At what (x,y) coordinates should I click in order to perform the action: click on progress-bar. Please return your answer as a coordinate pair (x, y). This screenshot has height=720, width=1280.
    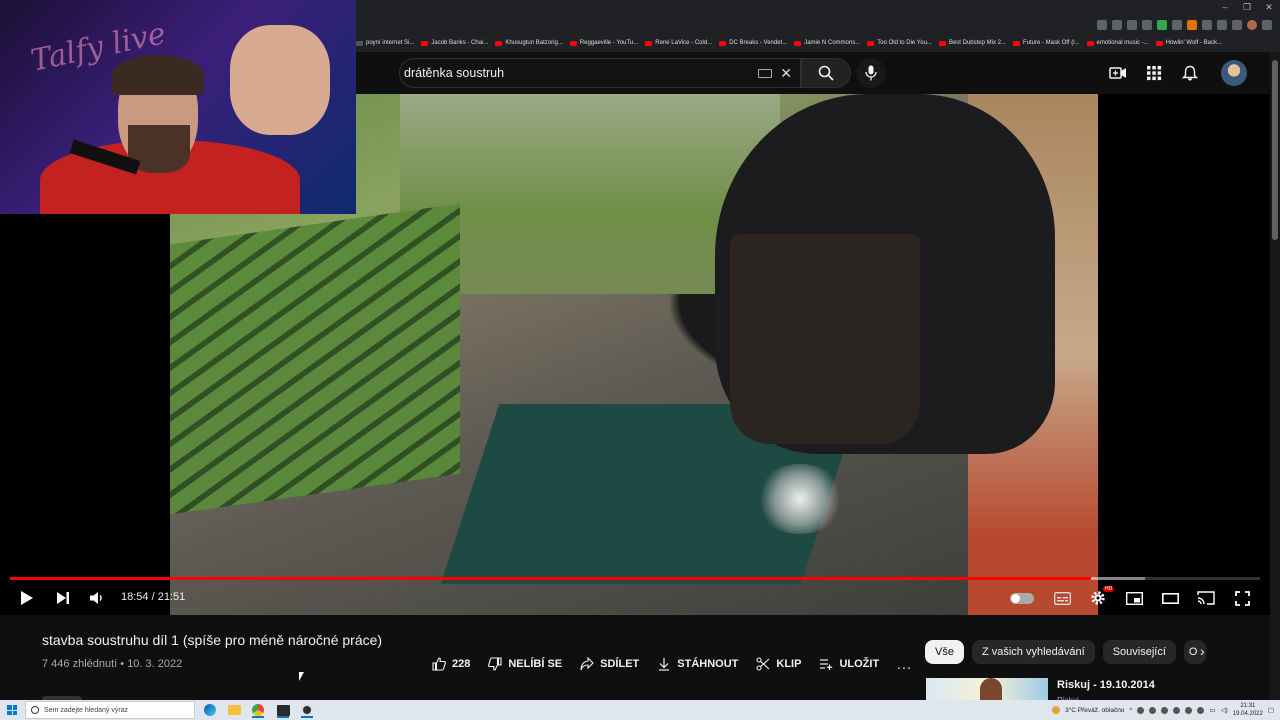
    Looking at the image, I should click on (635, 578).